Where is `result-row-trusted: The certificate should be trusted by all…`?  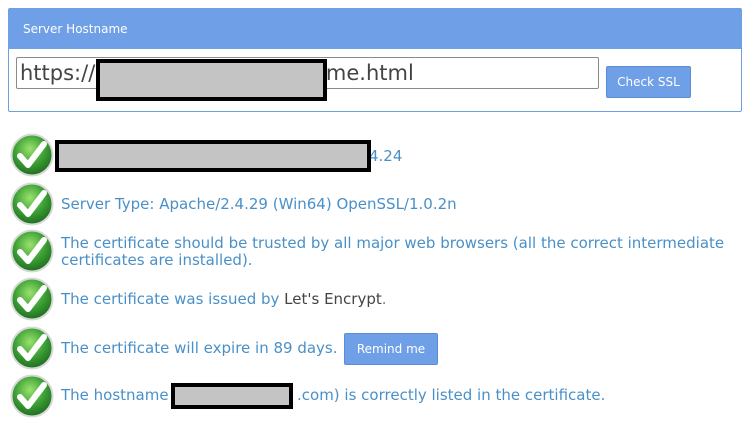
result-row-trusted: The certificate should be trusted by all… is located at coordinates (377, 251).